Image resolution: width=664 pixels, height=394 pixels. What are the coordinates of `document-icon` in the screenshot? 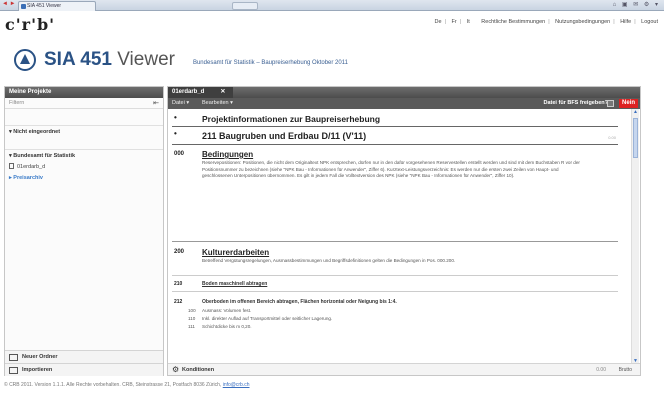 It's located at (11, 166).